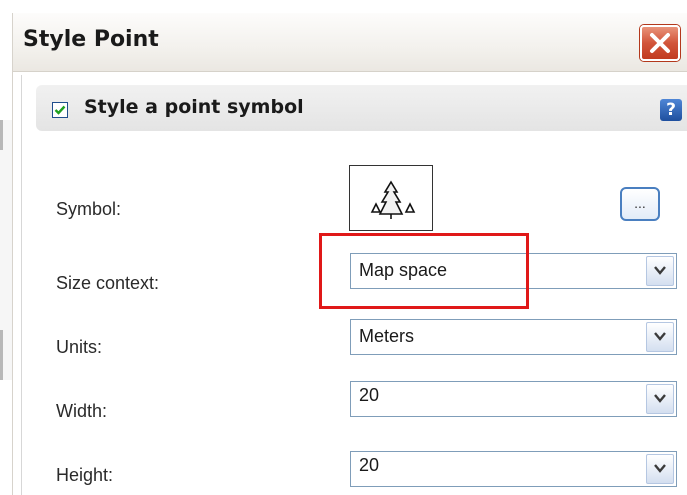 Image resolution: width=687 pixels, height=495 pixels. I want to click on symbol-label: Symbol:, so click(89, 209).